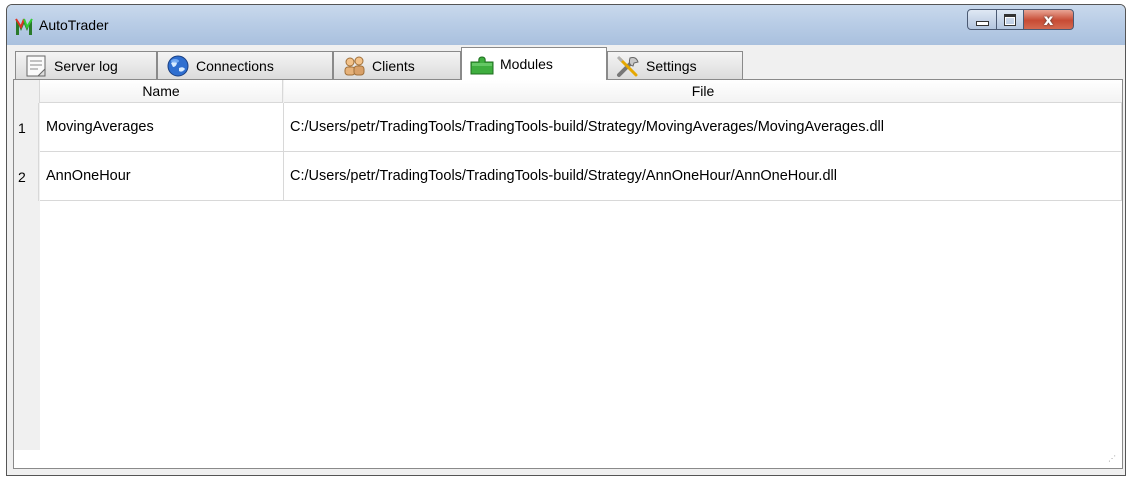 The image size is (1129, 479). I want to click on tab-modules: Modules, so click(534, 63).